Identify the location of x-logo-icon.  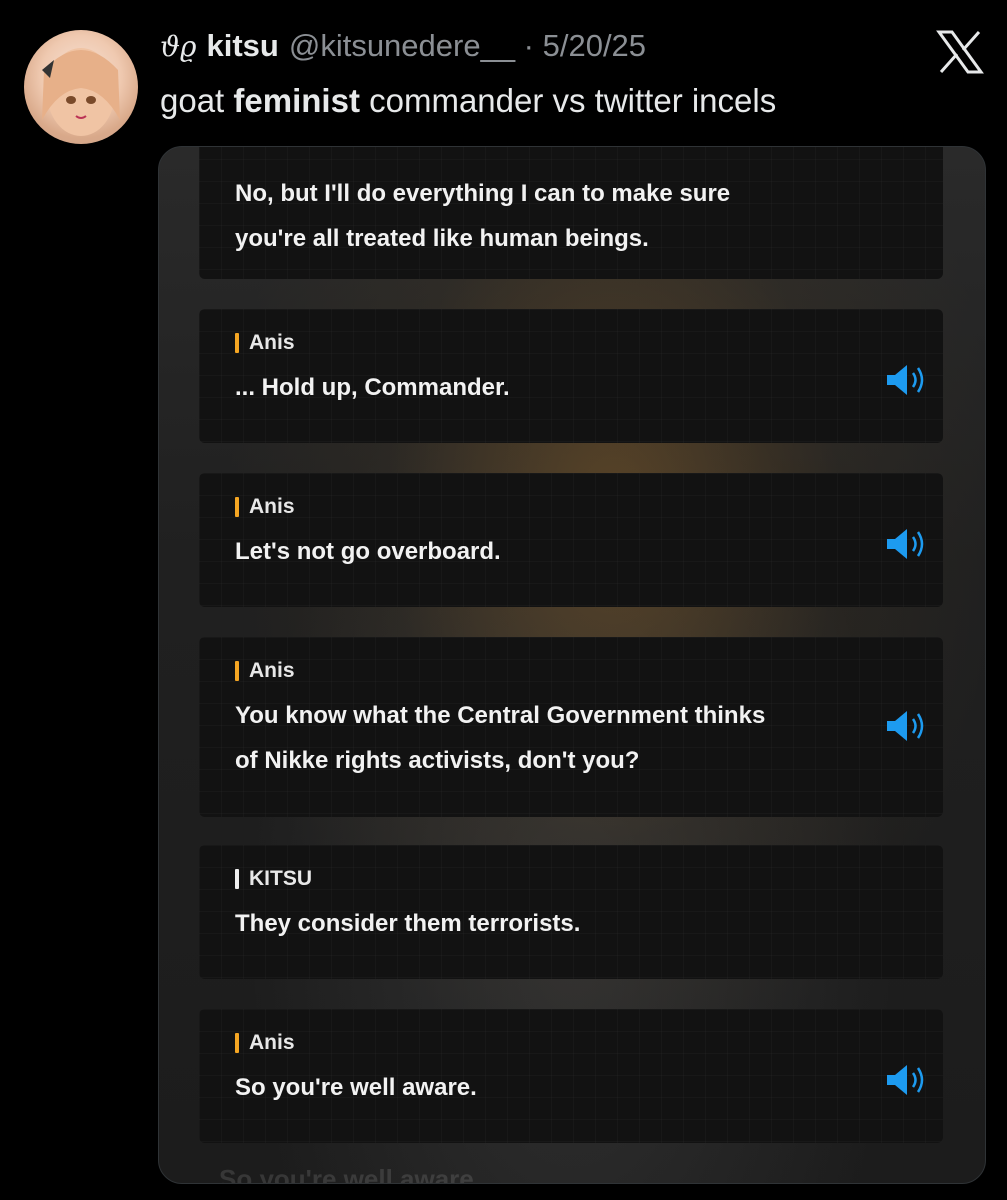
(960, 52).